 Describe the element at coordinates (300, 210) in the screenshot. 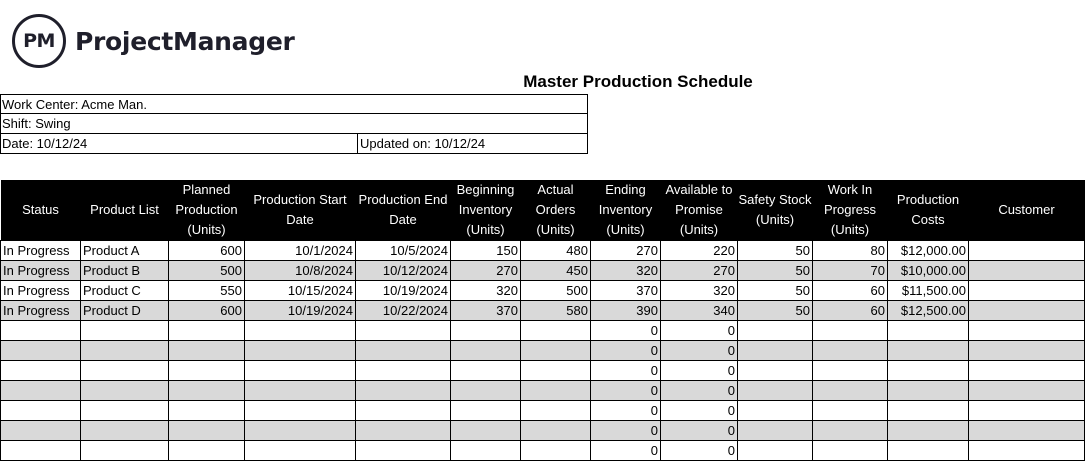

I see `column-header: Production Start Date` at that location.